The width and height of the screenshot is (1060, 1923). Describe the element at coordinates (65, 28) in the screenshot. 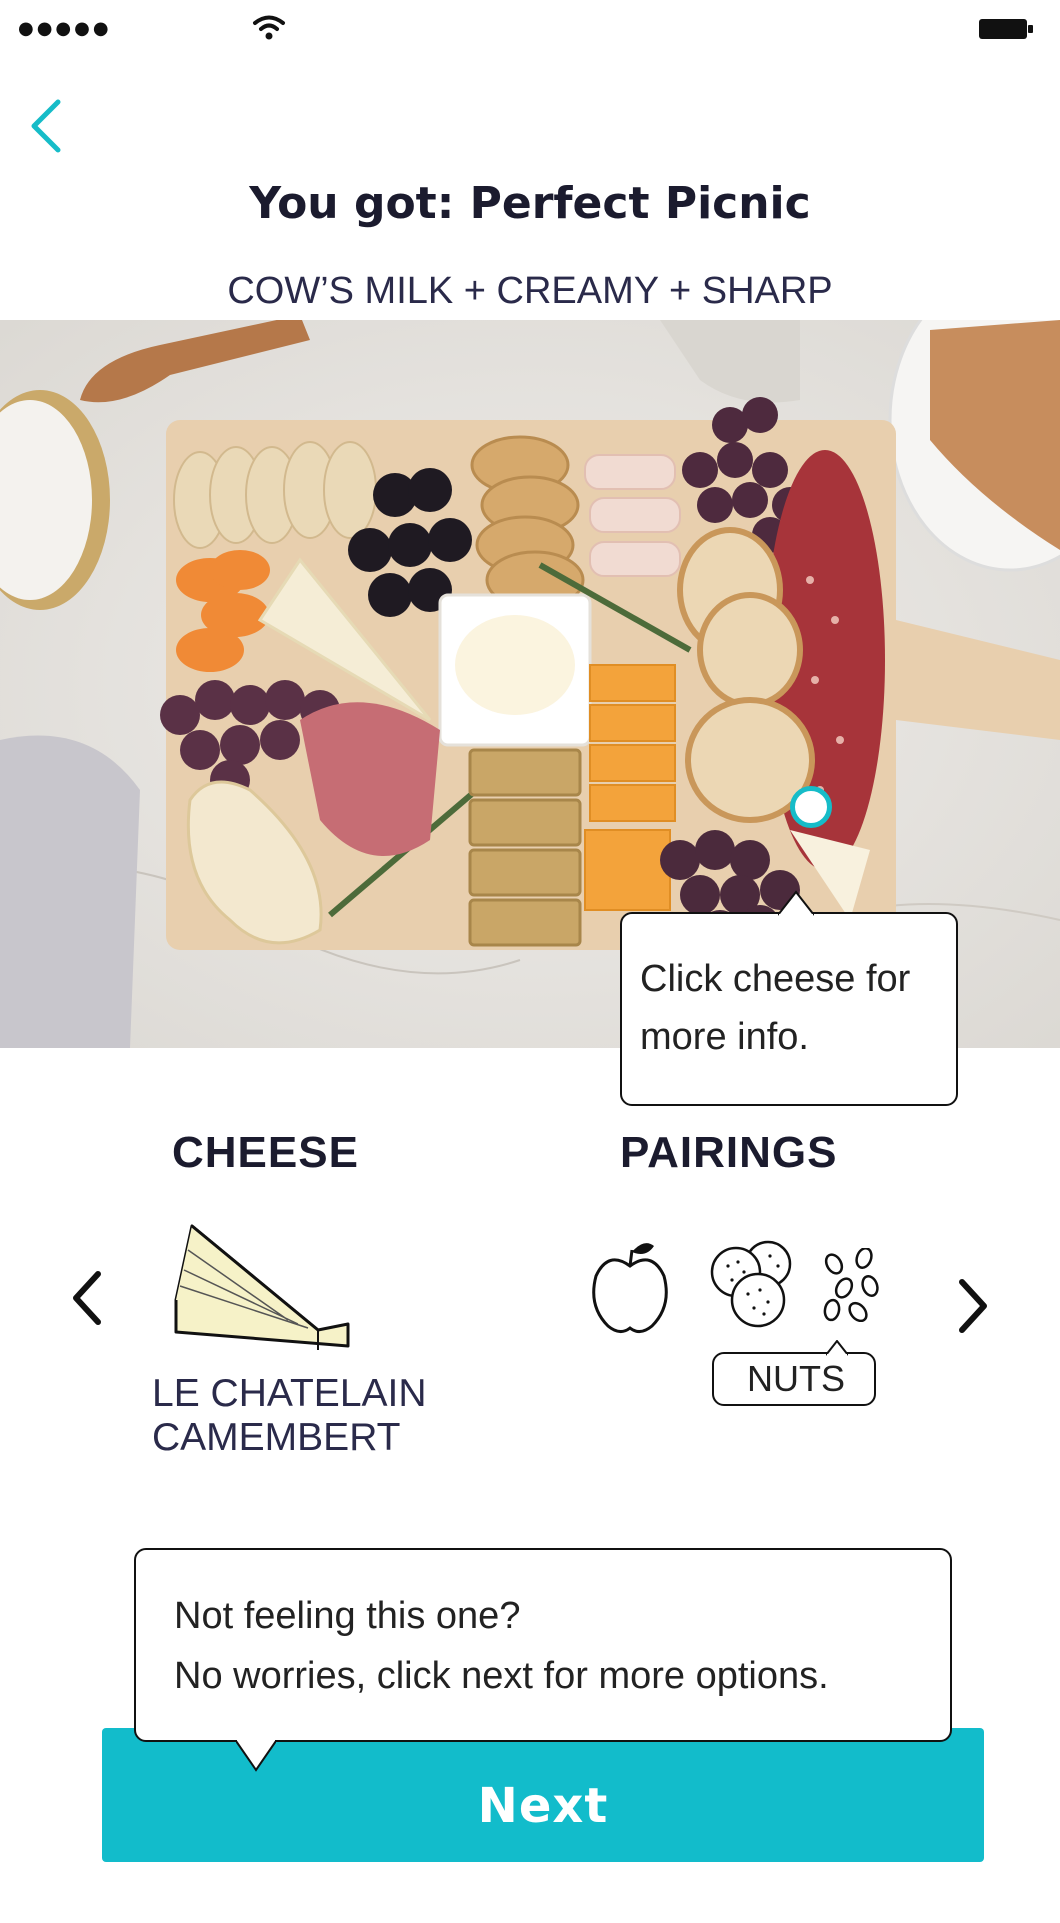

I see `signal-strength: ●●●●●` at that location.